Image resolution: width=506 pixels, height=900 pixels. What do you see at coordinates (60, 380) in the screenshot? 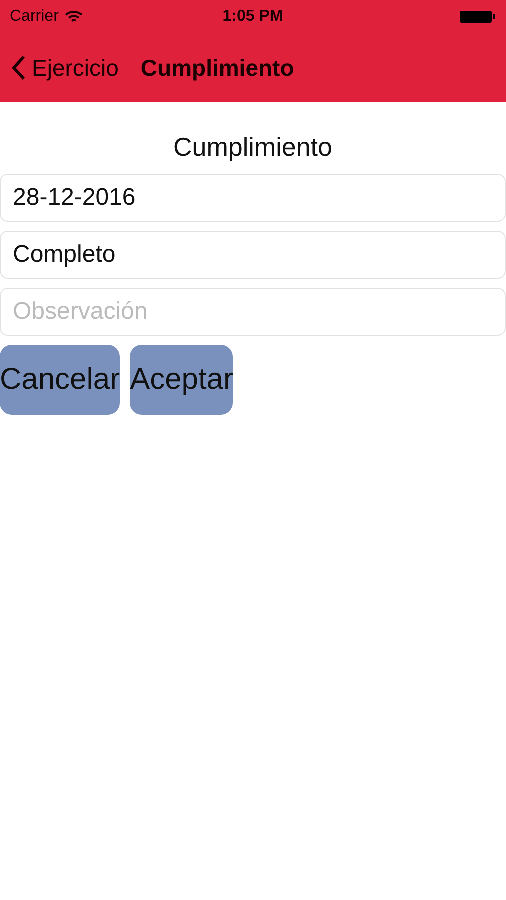
I see `action-button: Cancelar` at bounding box center [60, 380].